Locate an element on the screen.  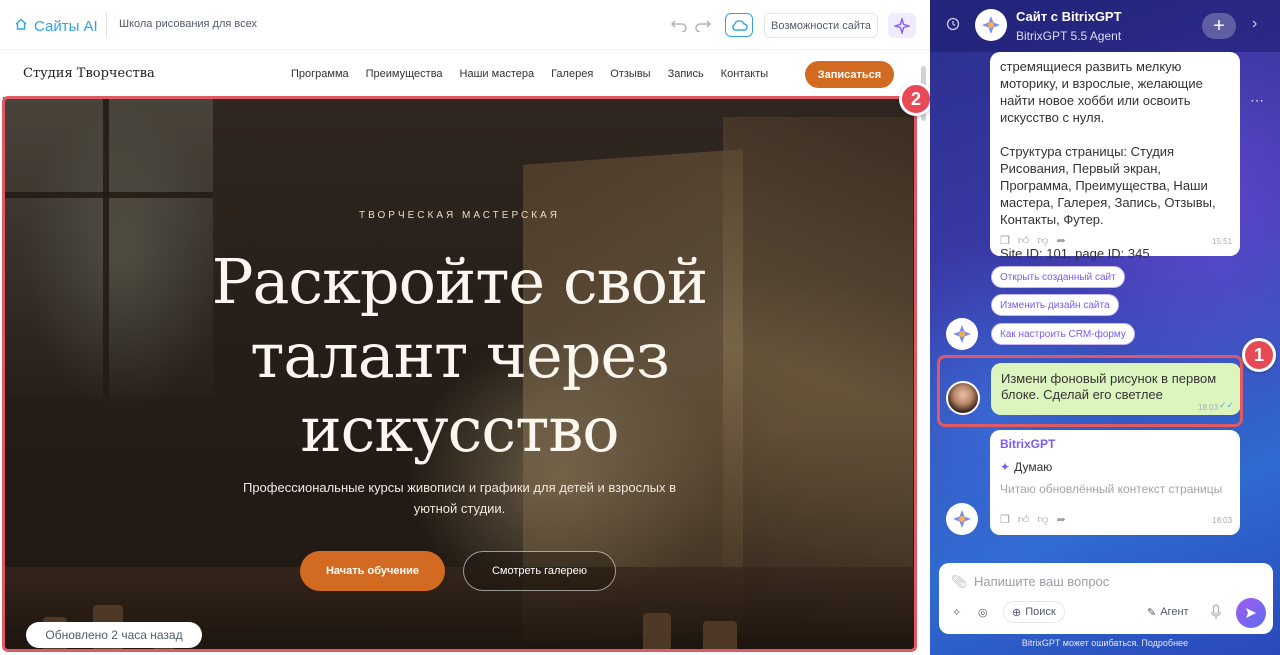
annotation-badge-1: 1 is located at coordinates (1259, 355).